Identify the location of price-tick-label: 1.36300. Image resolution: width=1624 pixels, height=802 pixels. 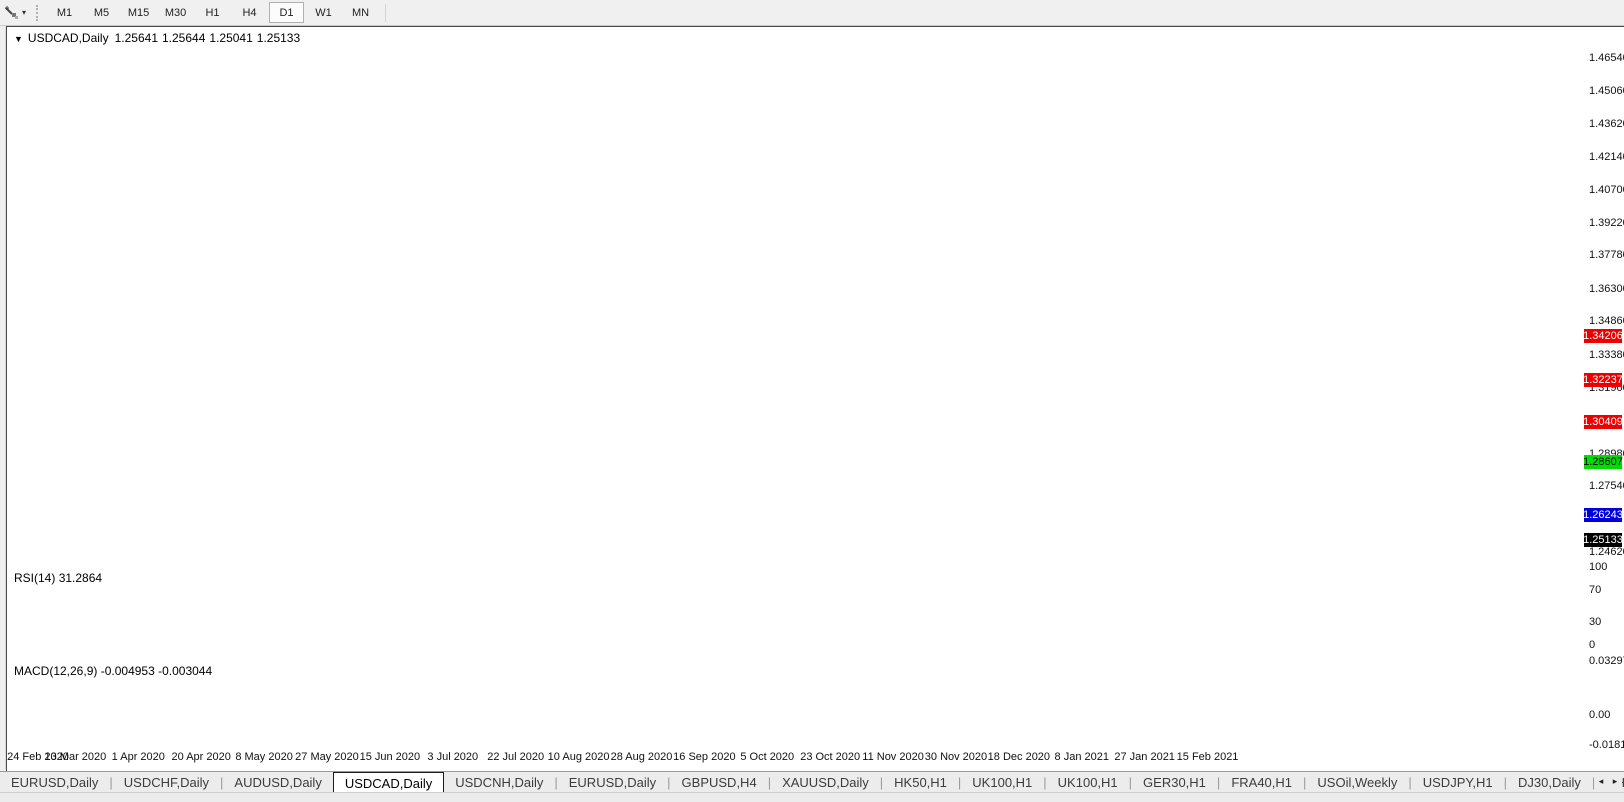
(1606, 288).